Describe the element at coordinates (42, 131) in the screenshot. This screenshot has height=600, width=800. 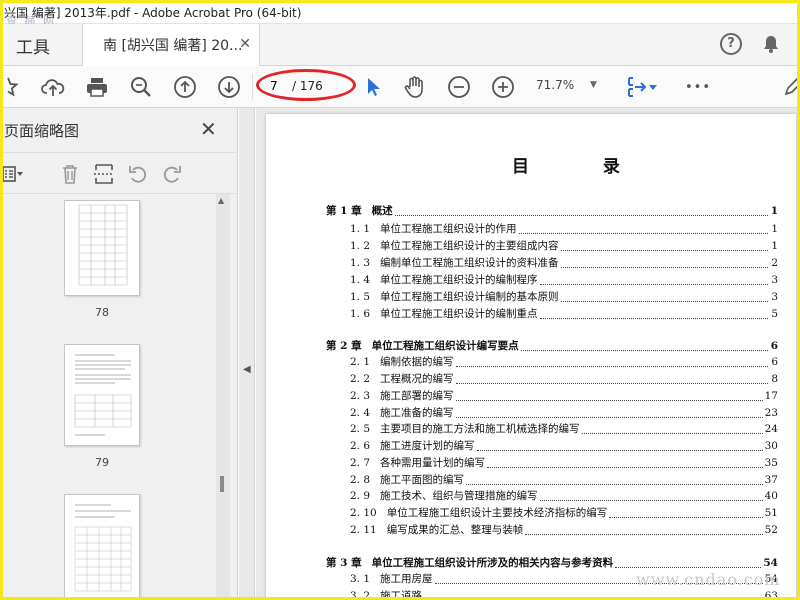
I see `panel-title: 页面缩略图` at that location.